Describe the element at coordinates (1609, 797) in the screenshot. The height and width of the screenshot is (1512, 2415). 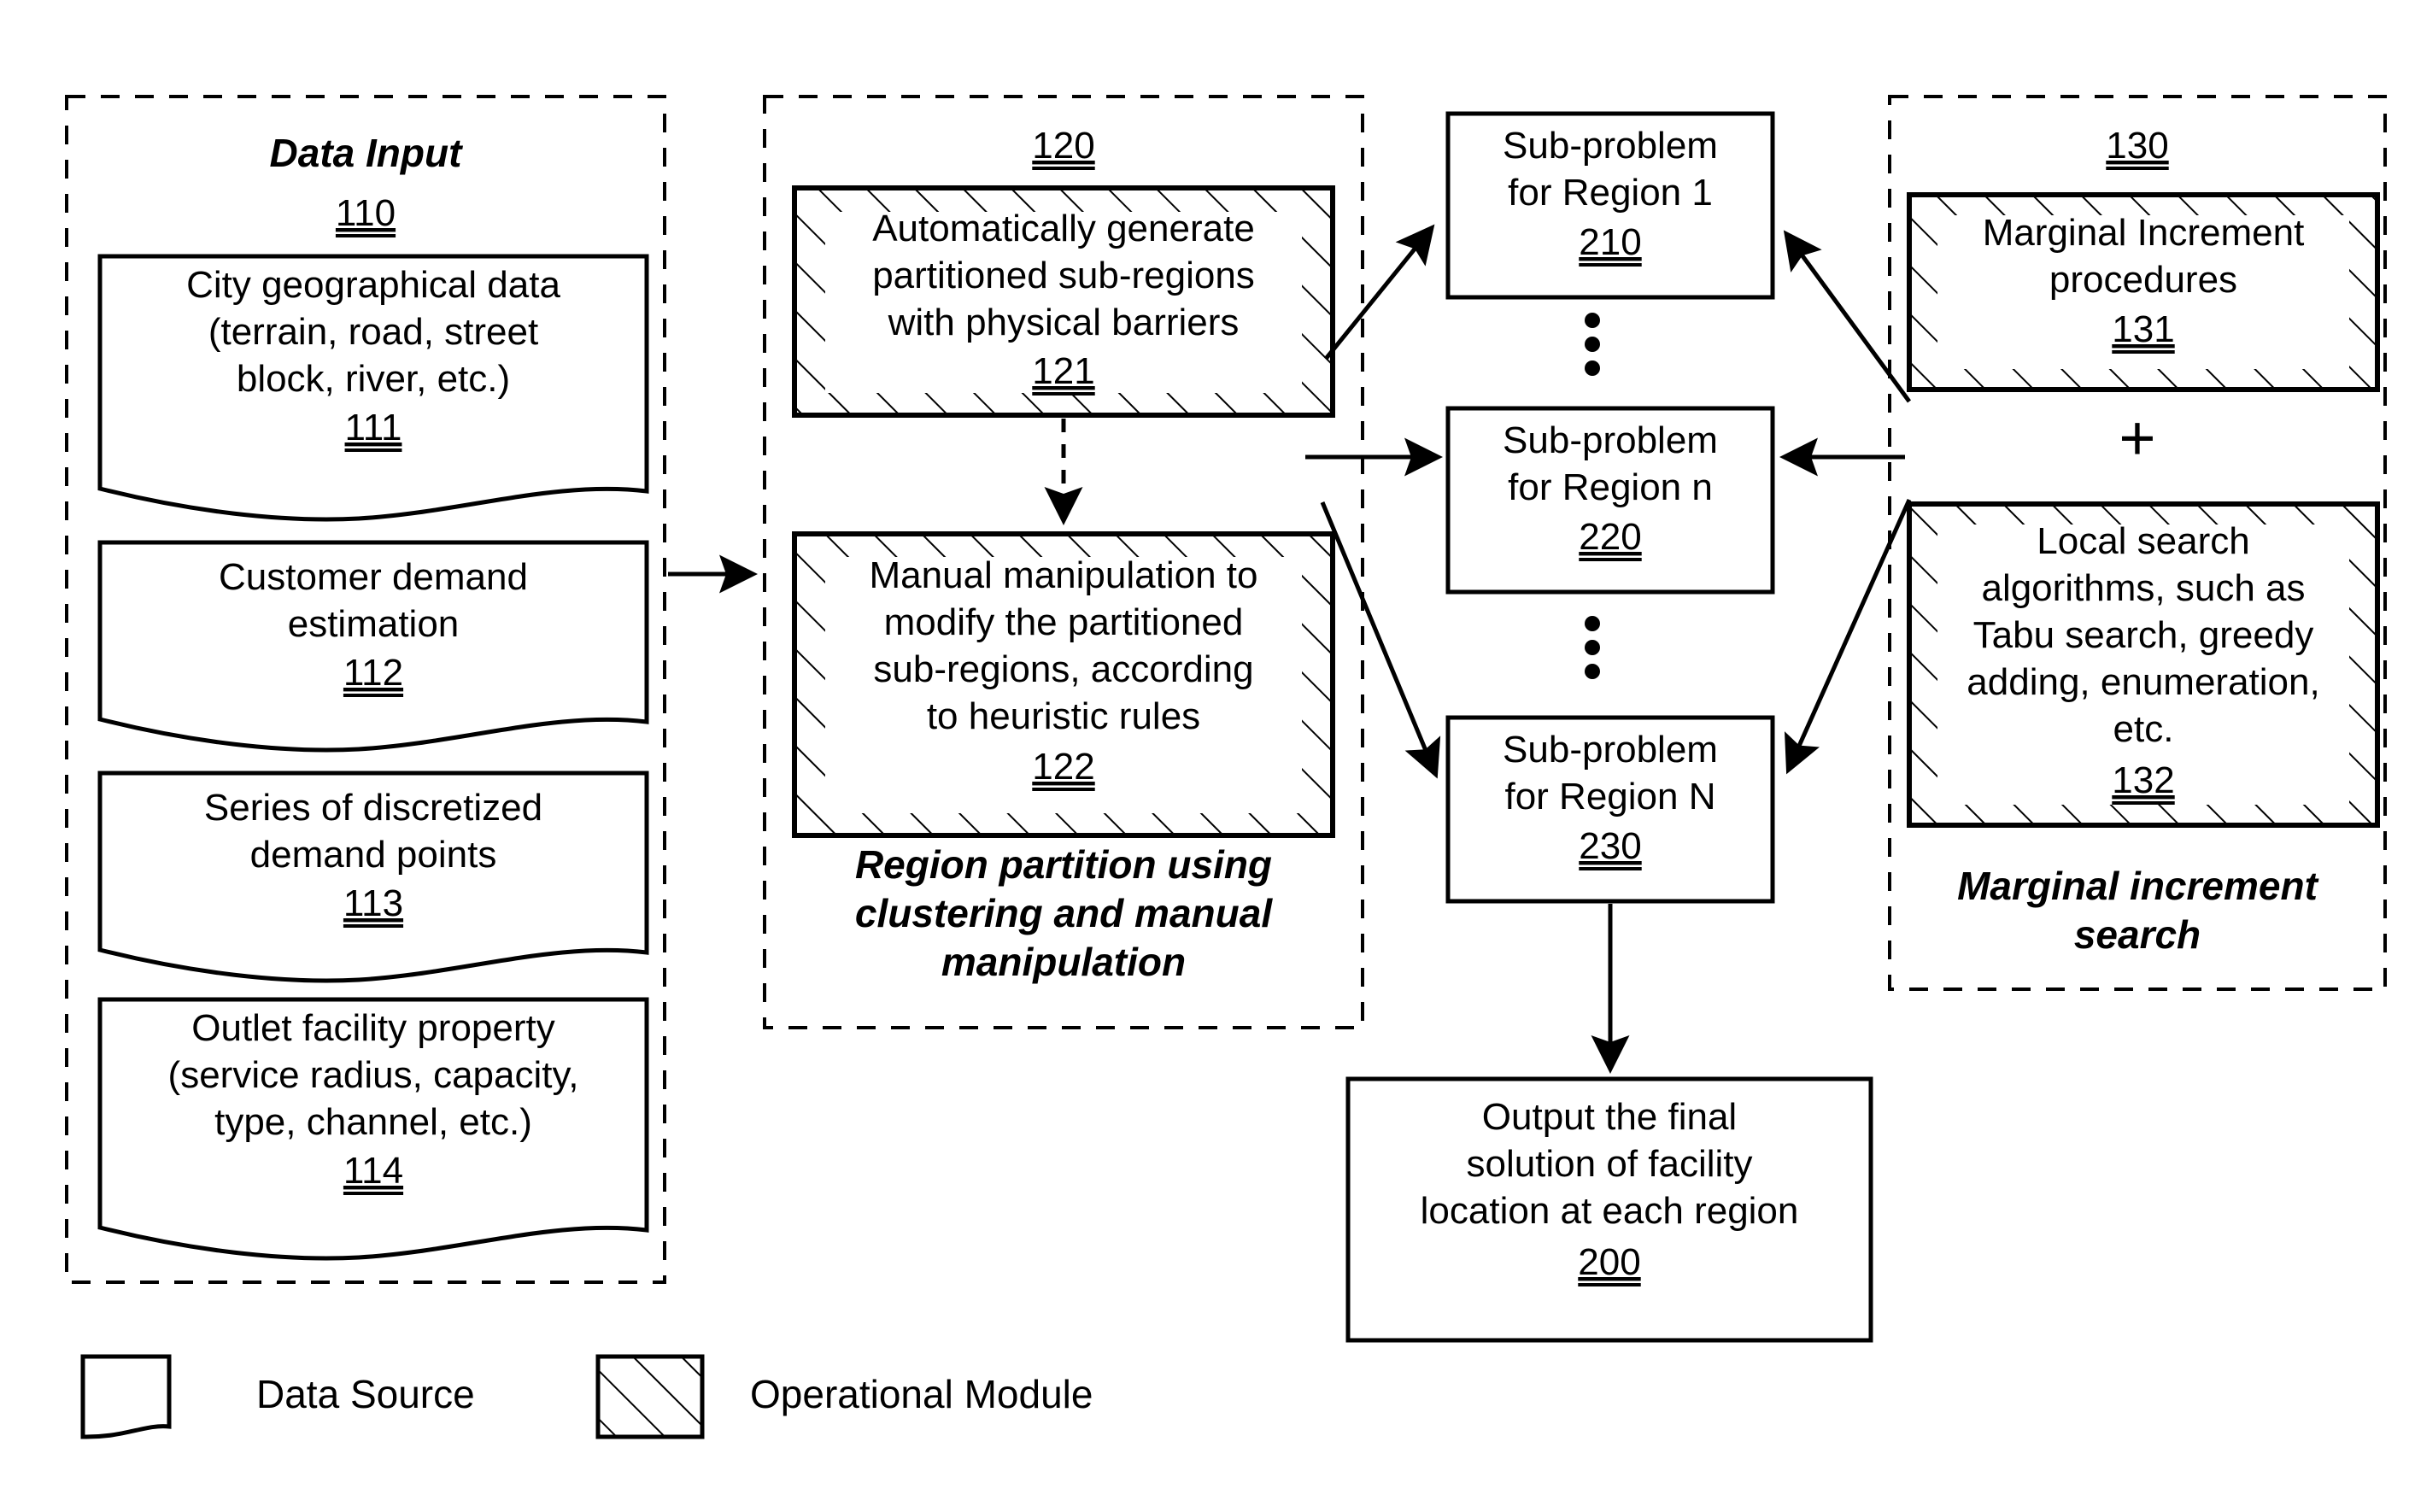
I see `box-230-line-2: for Region N` at that location.